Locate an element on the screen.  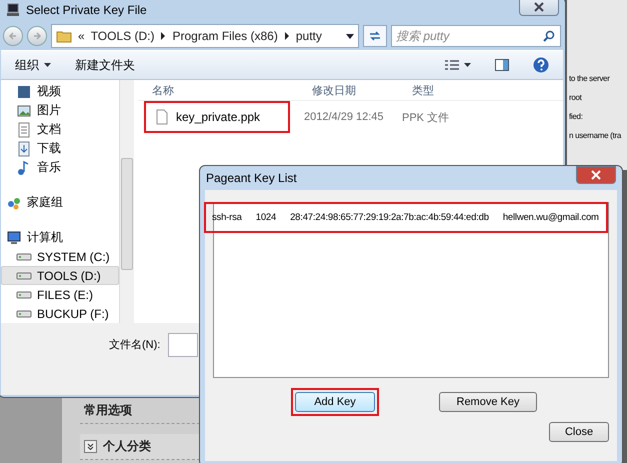
background-text: fied: is located at coordinates (576, 117).